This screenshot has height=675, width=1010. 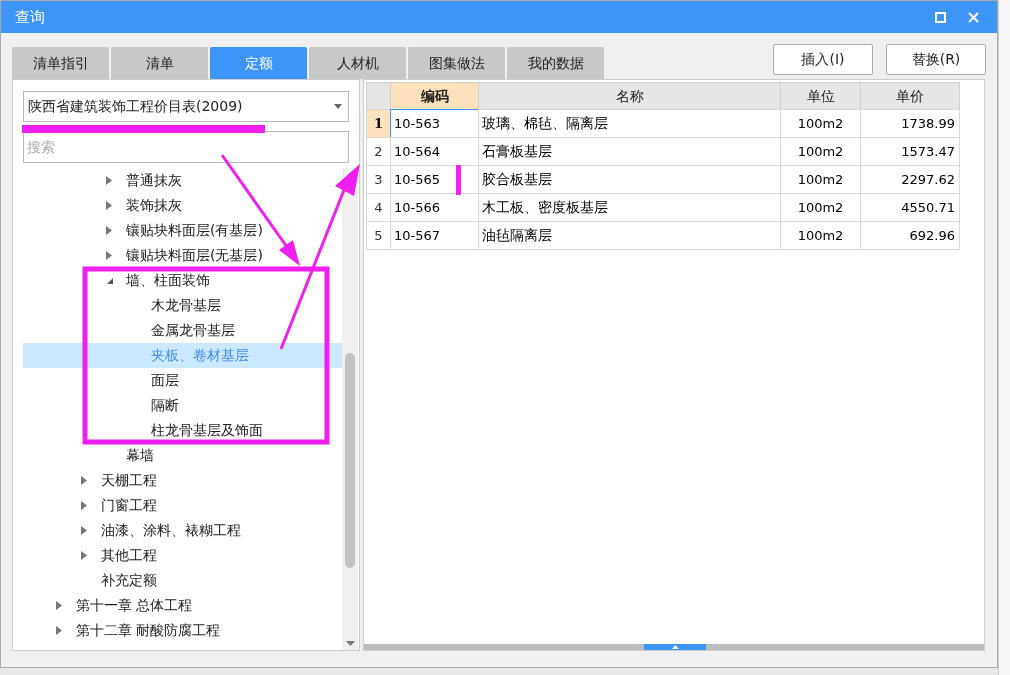 I want to click on tree-item: 补充定额, so click(x=182, y=580).